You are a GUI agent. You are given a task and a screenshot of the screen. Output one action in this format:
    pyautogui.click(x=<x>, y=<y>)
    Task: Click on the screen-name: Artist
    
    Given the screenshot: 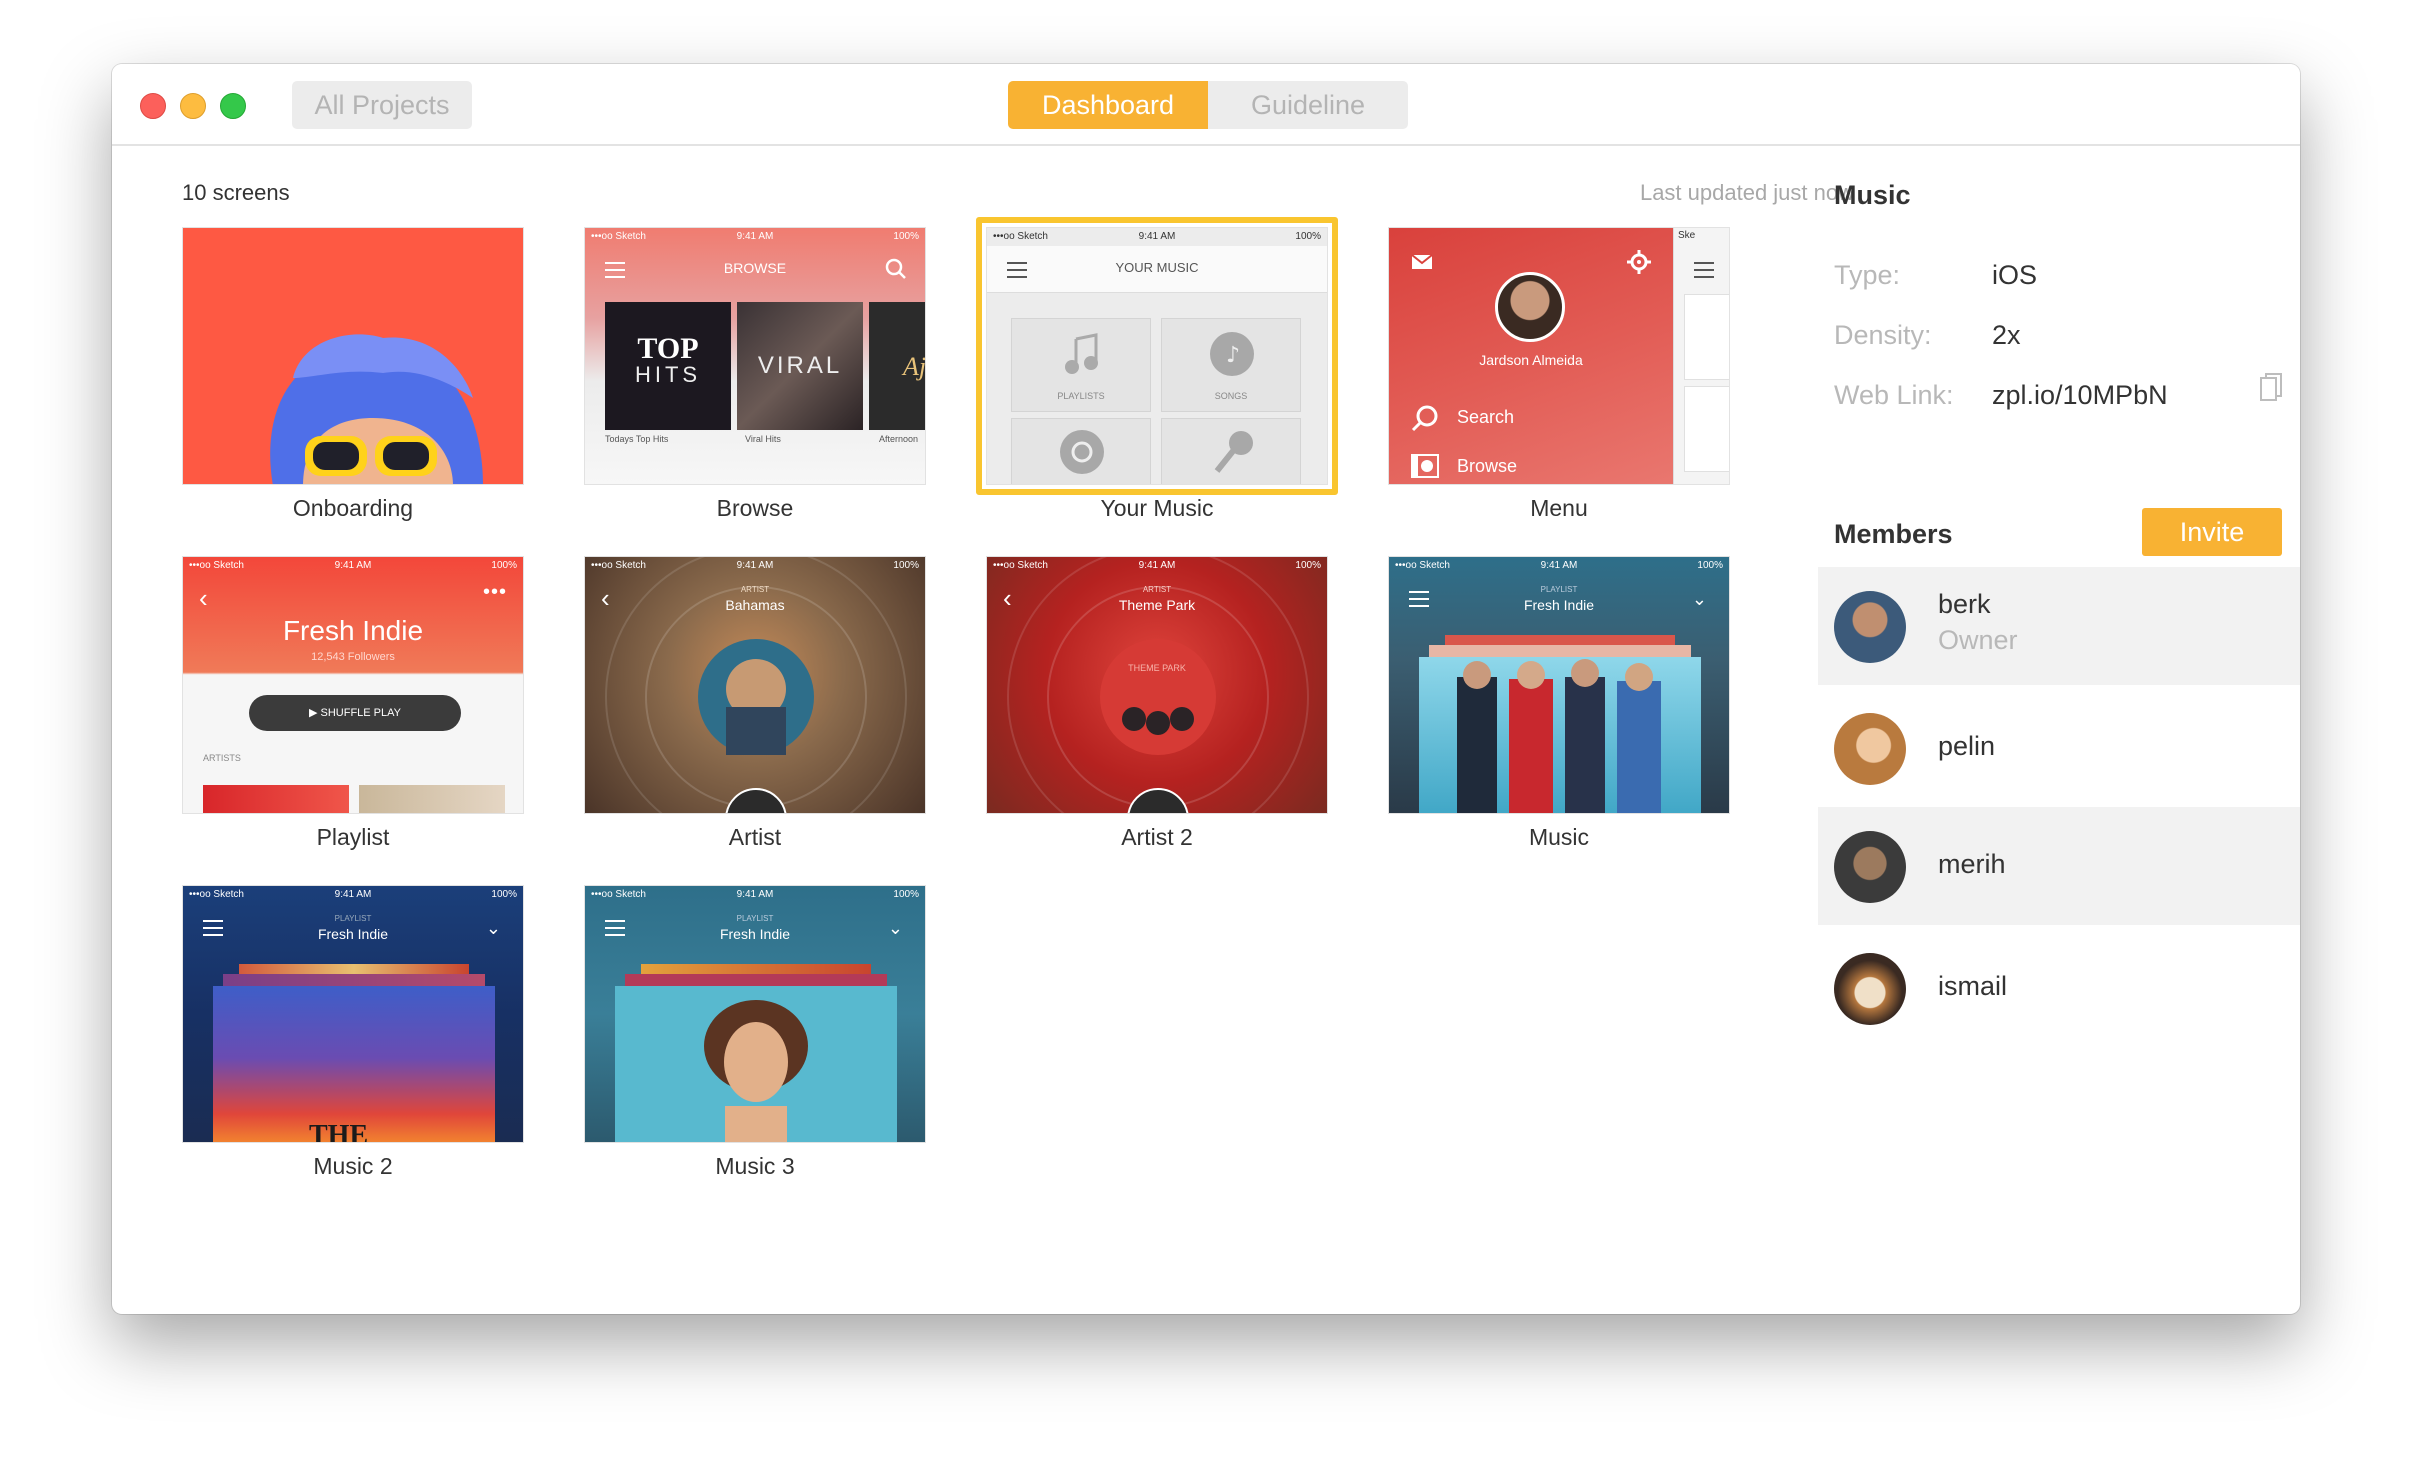 What is the action you would take?
    pyautogui.click(x=755, y=837)
    